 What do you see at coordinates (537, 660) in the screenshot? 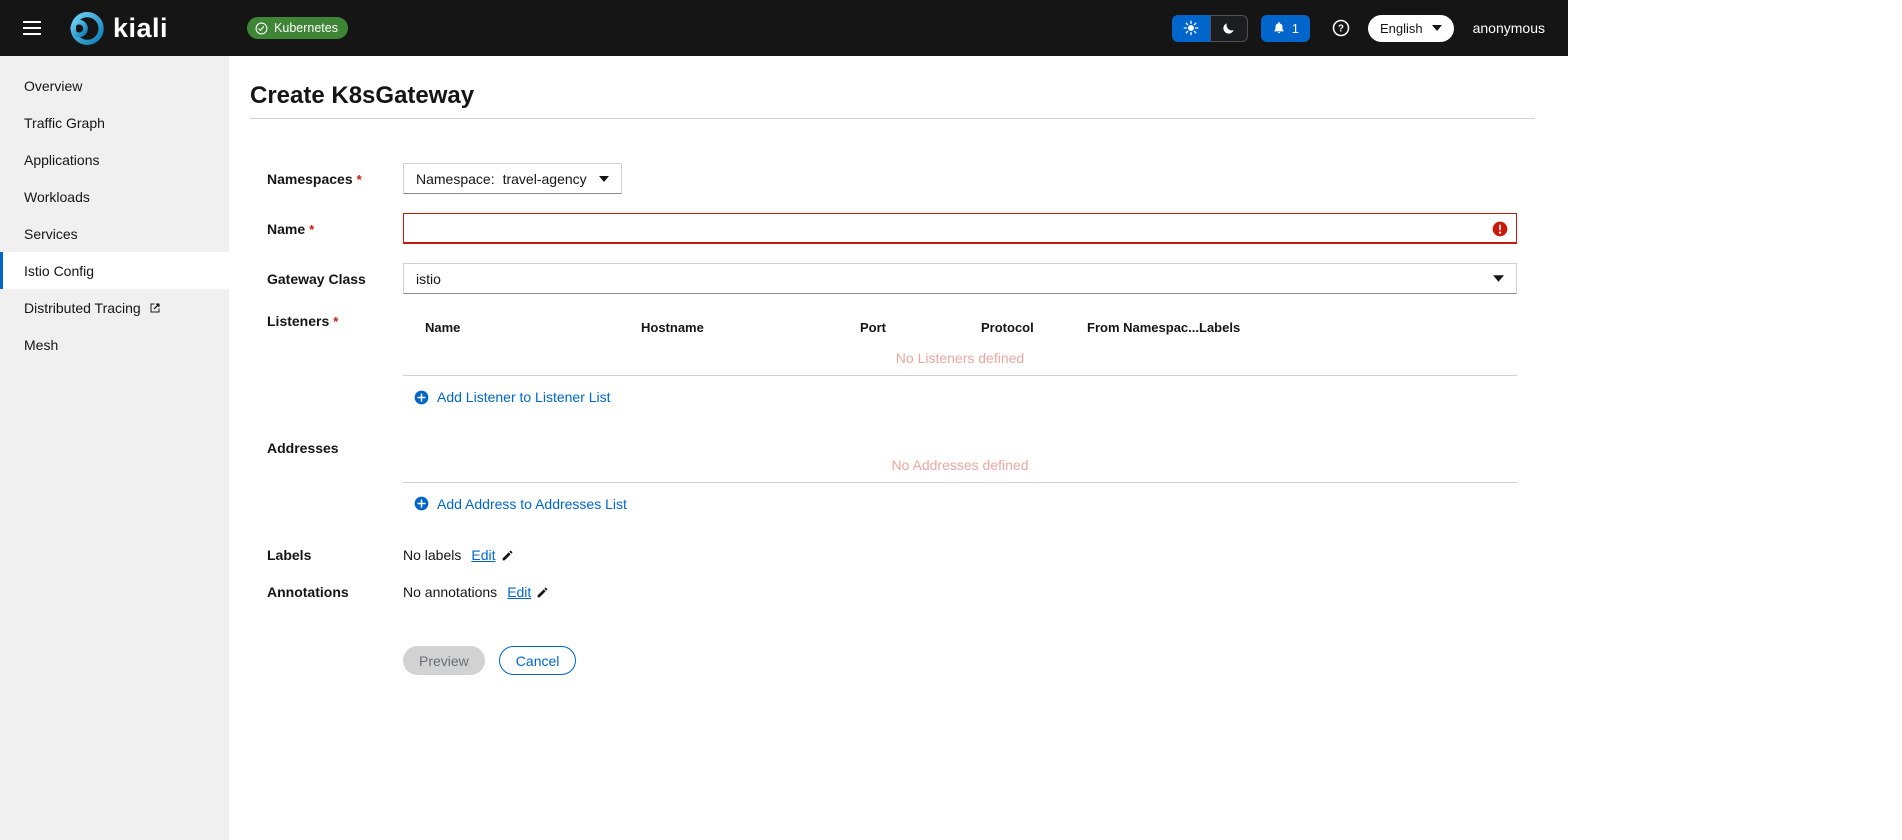
I see `cancel-button: Cancel` at bounding box center [537, 660].